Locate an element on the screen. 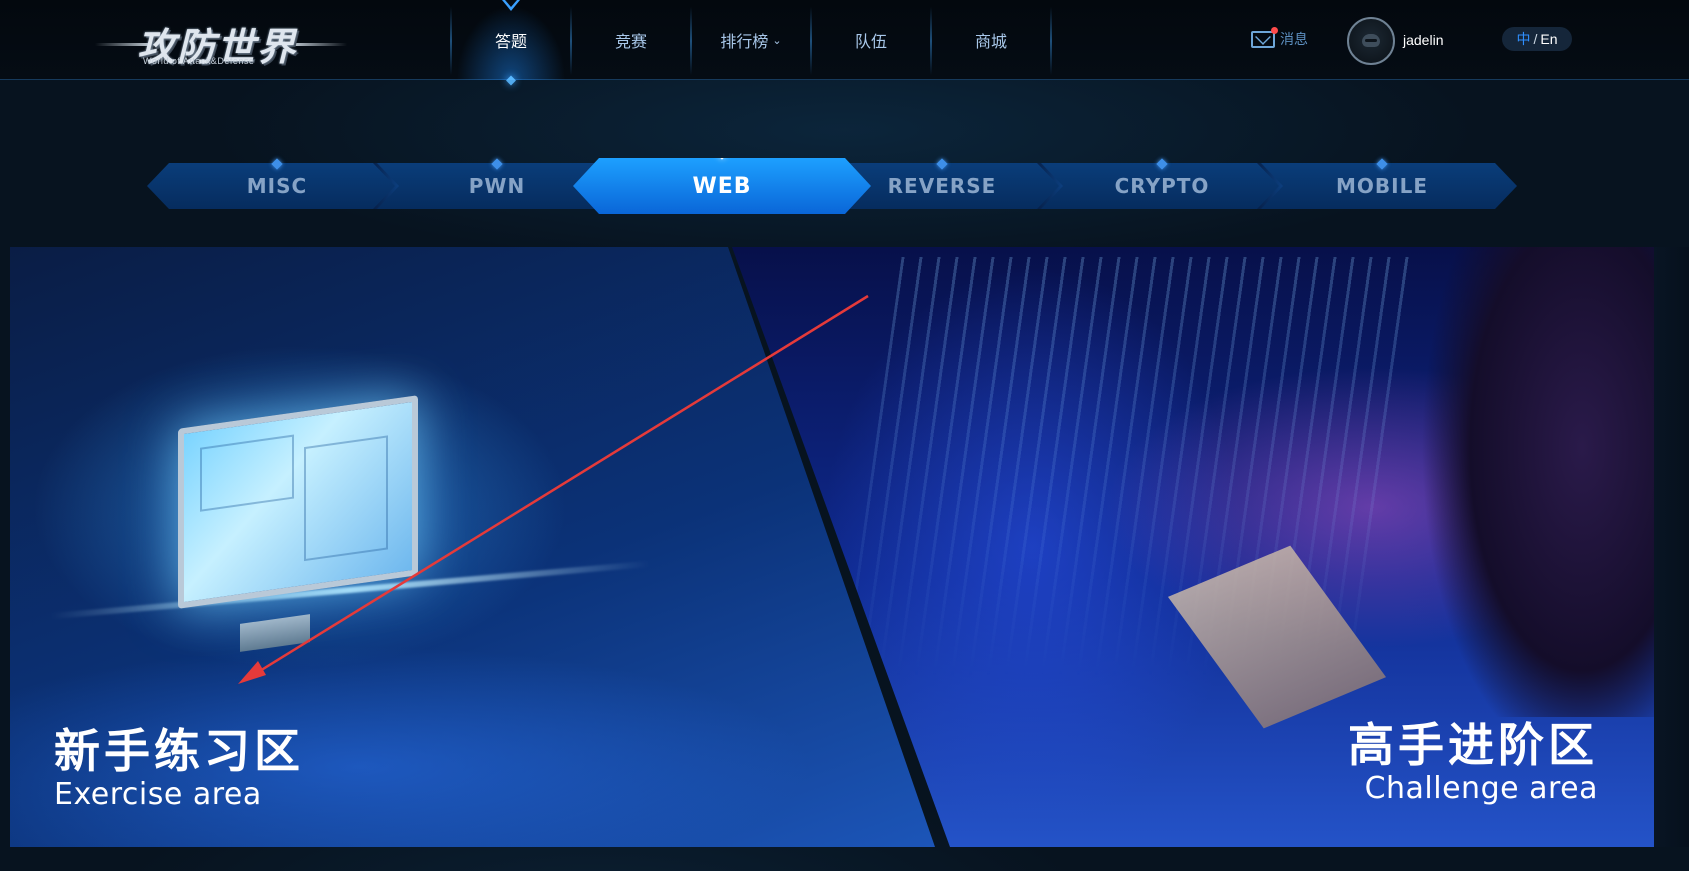 The image size is (1689, 871). challenge-area-title-en: Challenge area is located at coordinates (1481, 788).